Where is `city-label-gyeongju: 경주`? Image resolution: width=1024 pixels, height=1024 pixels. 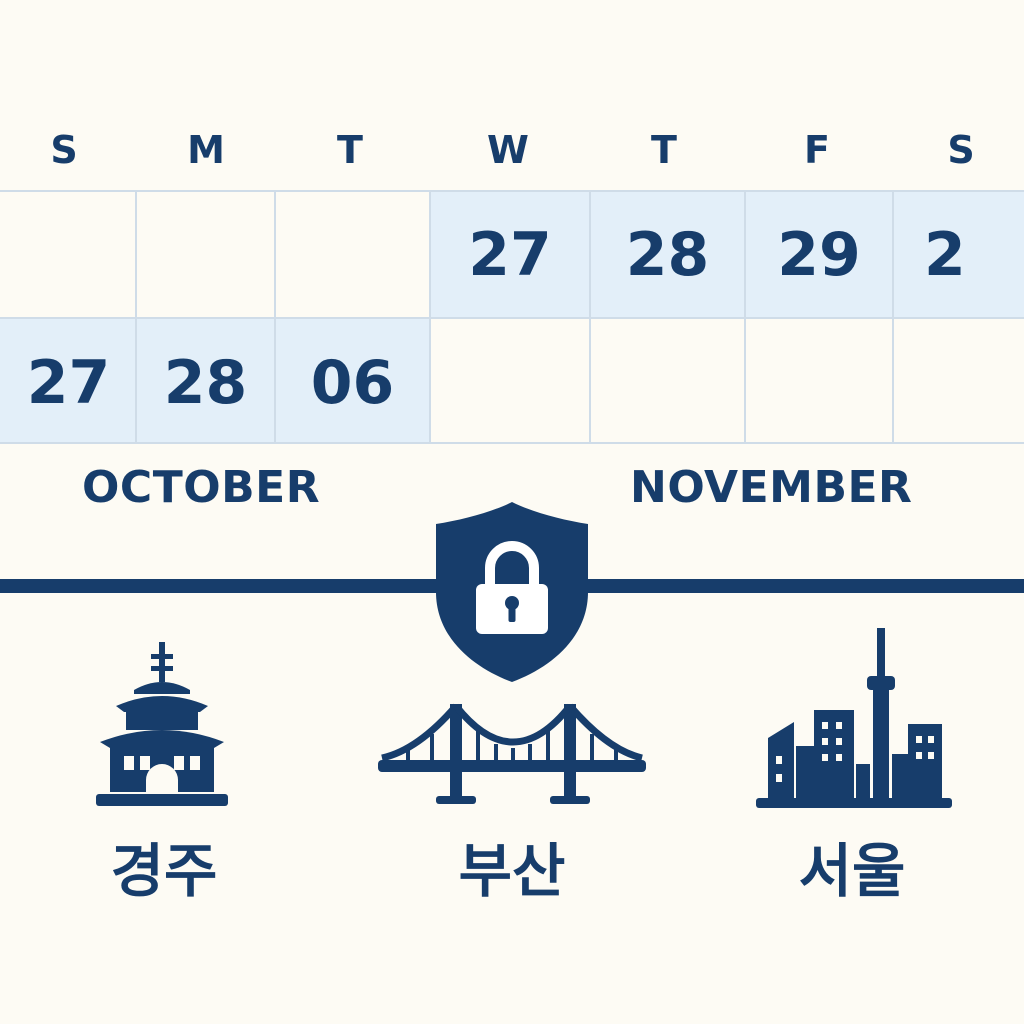
city-label-gyeongju: 경주 is located at coordinates (164, 871).